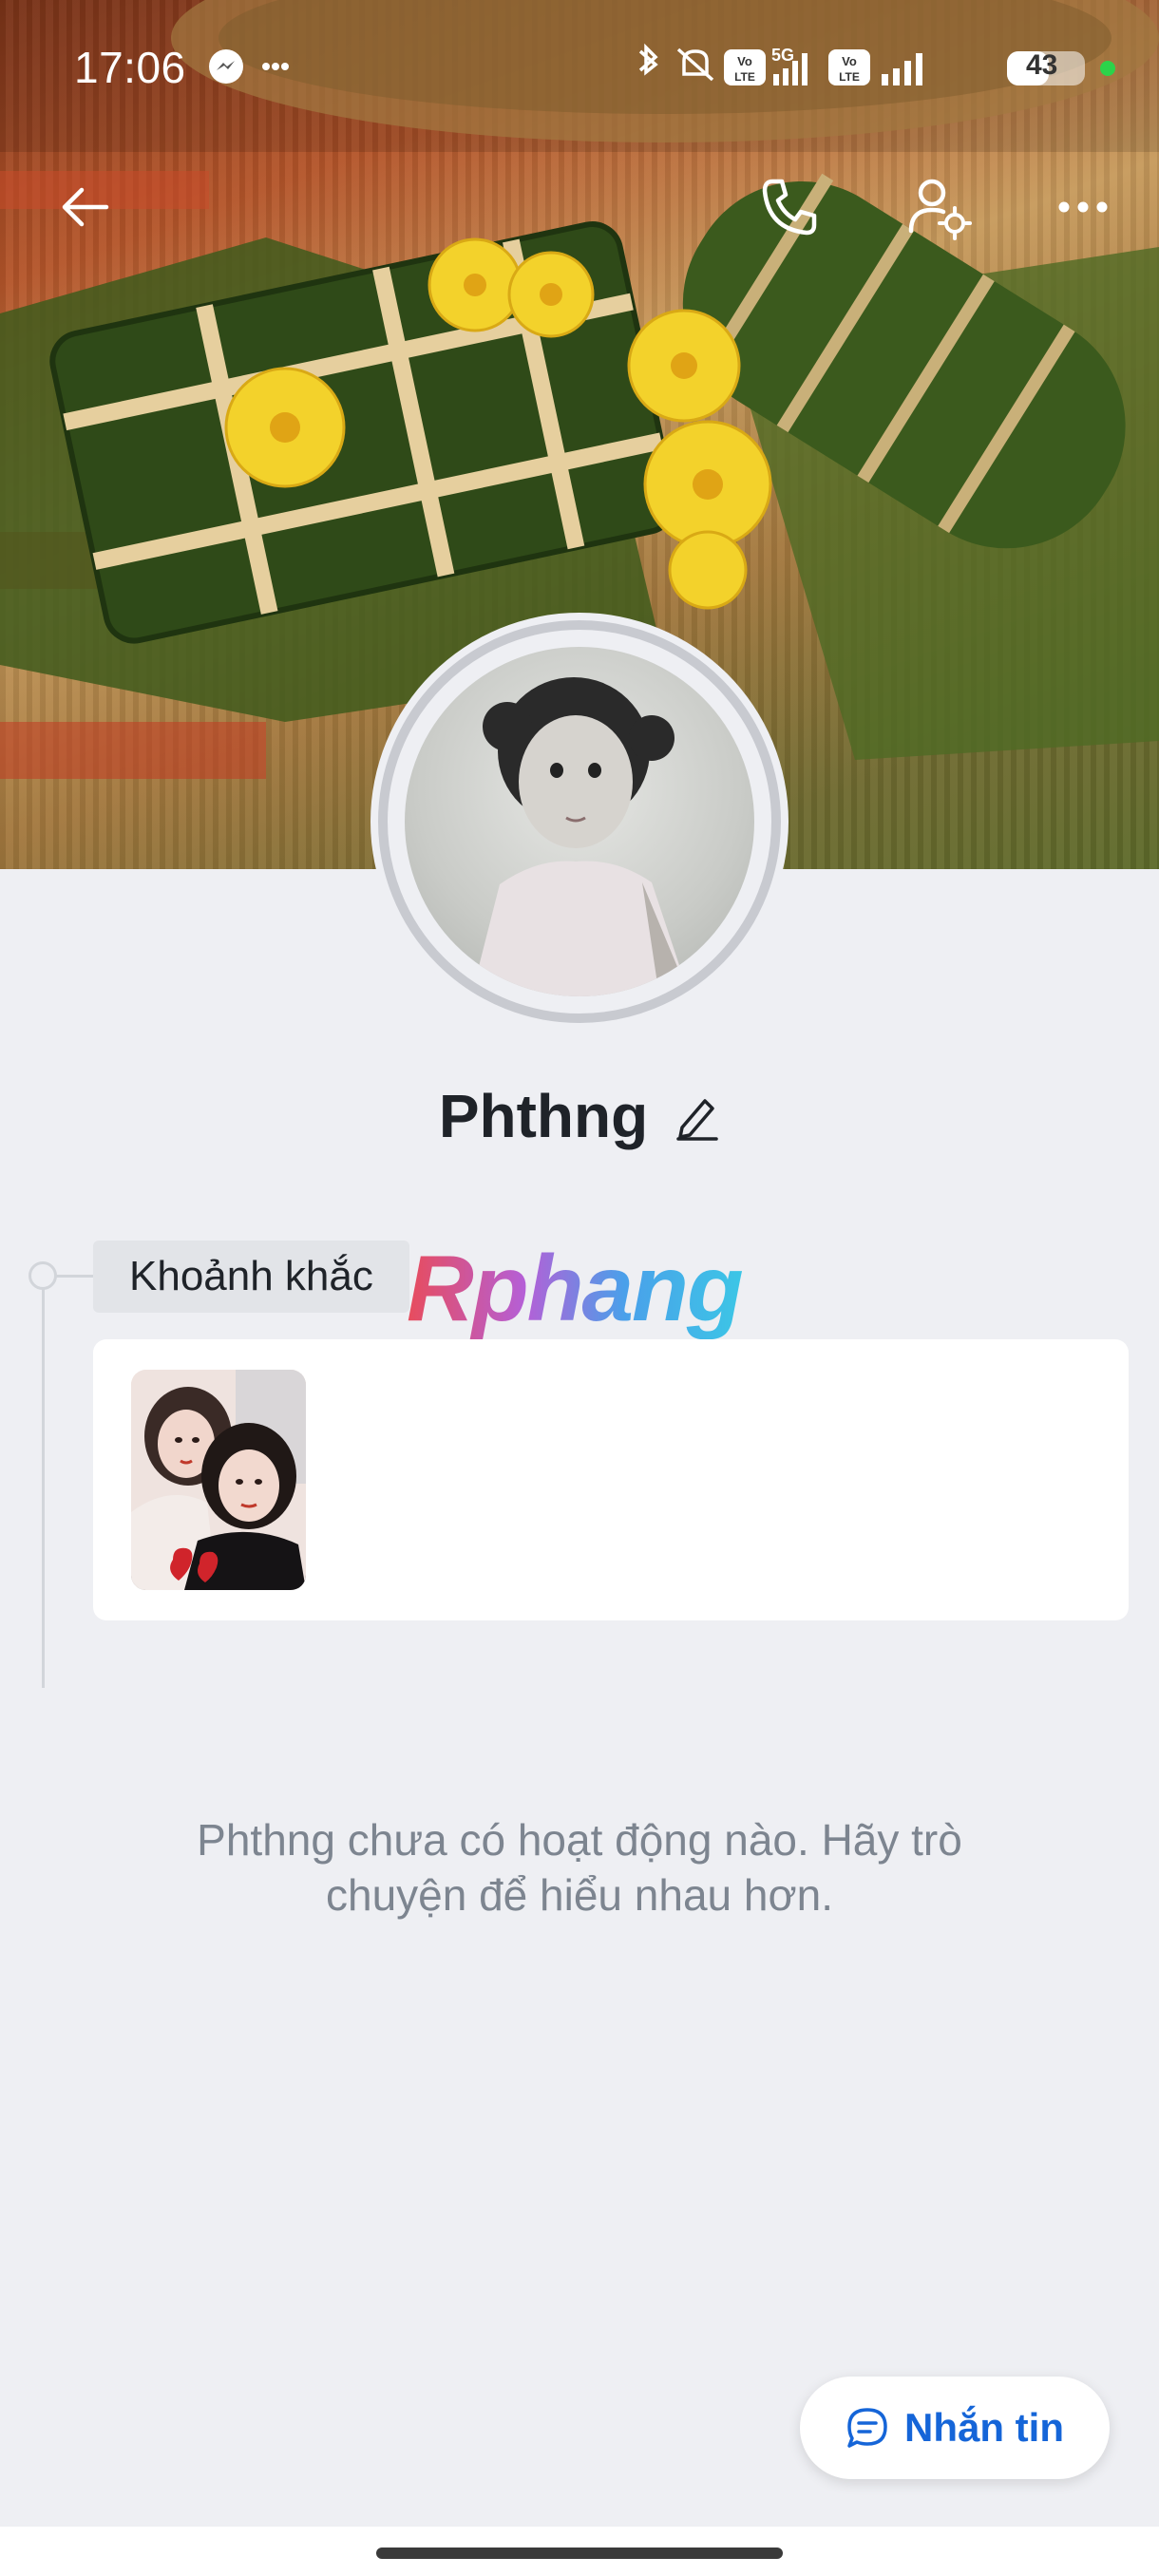 The width and height of the screenshot is (1159, 2576). I want to click on phone-icon, so click(789, 207).